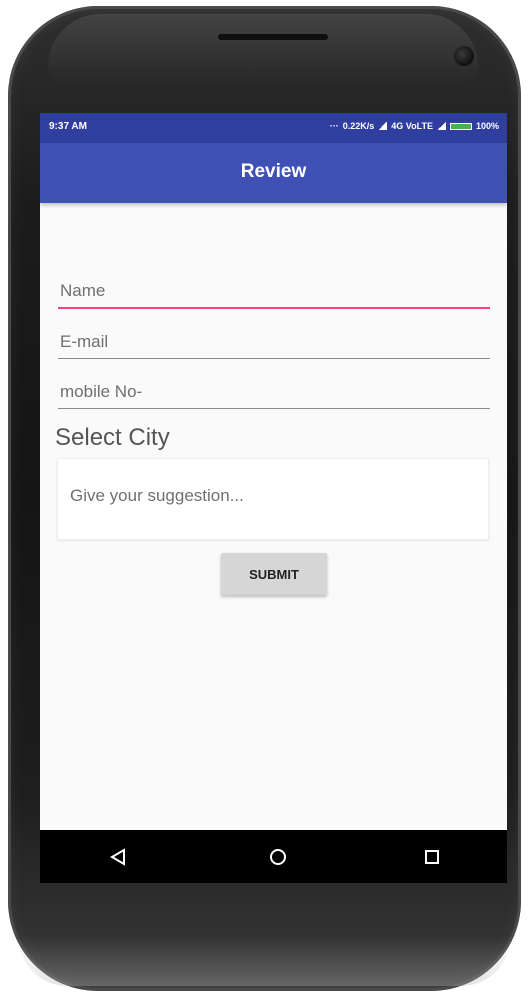  What do you see at coordinates (460, 126) in the screenshot?
I see `battery-icon` at bounding box center [460, 126].